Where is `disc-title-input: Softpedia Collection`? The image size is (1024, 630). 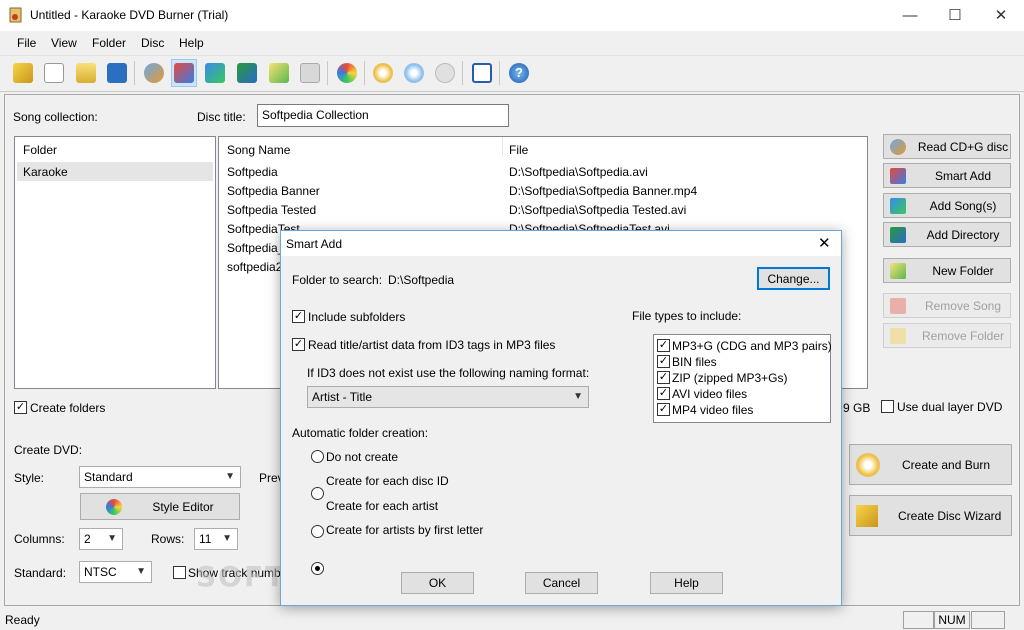
disc-title-input: Softpedia Collection is located at coordinates (383, 115).